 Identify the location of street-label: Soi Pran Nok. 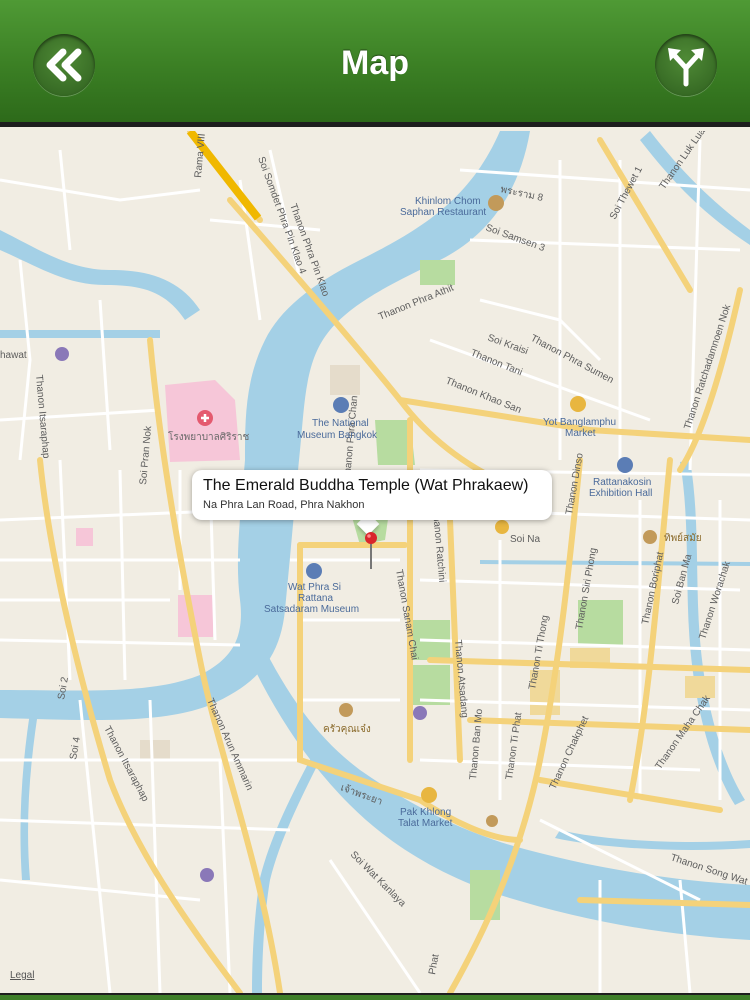
(146, 455).